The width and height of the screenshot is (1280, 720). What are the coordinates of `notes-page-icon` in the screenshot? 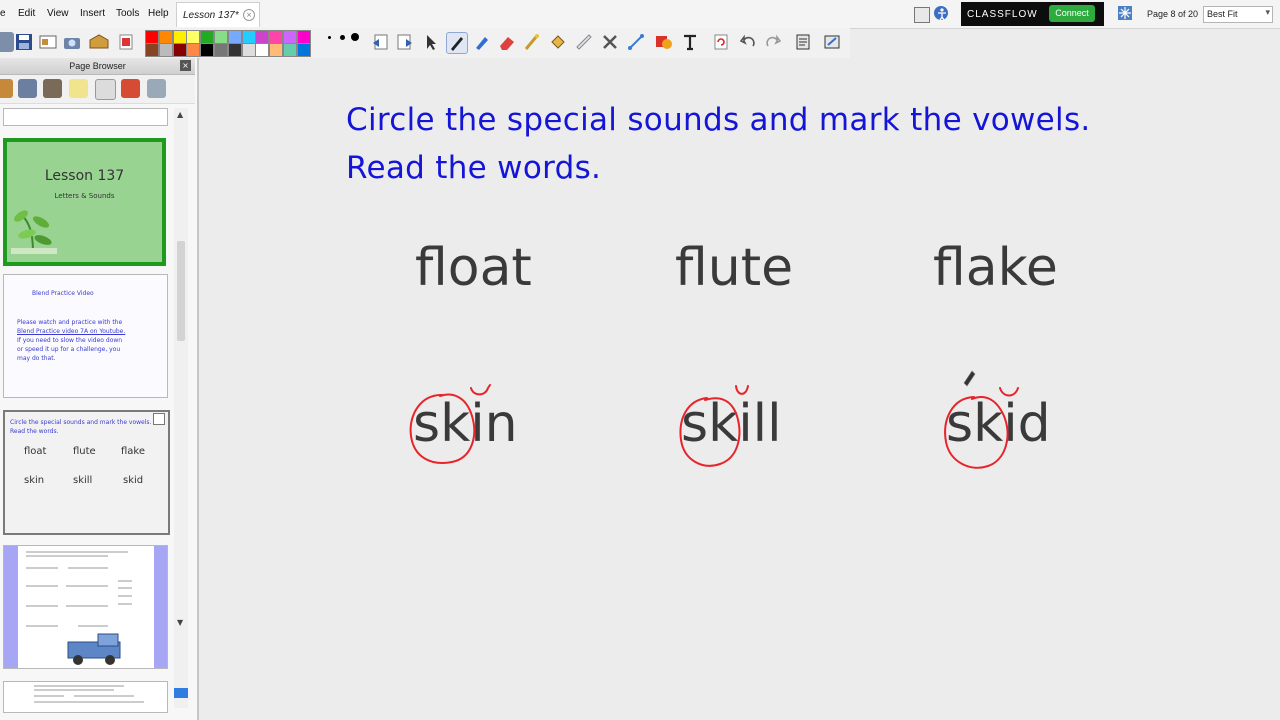 It's located at (78, 88).